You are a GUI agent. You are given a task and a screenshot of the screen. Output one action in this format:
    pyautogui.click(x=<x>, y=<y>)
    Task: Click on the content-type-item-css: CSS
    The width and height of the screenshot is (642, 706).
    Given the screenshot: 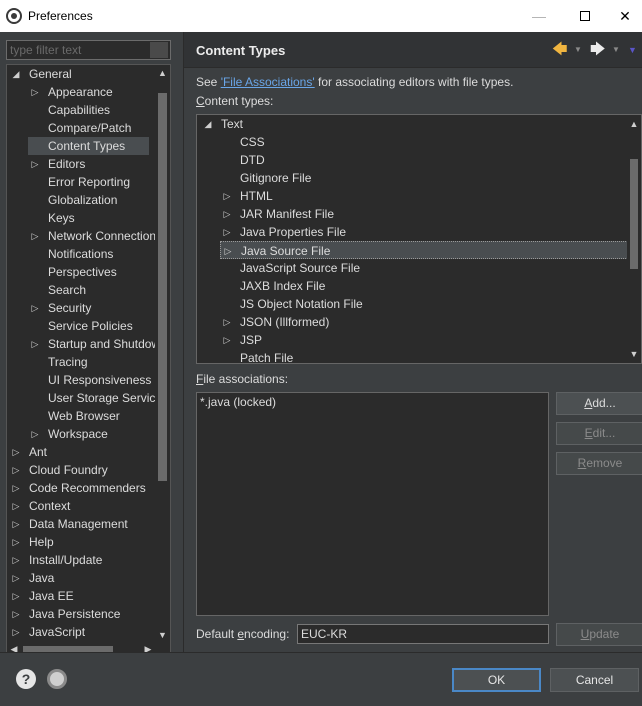 What is the action you would take?
    pyautogui.click(x=419, y=142)
    